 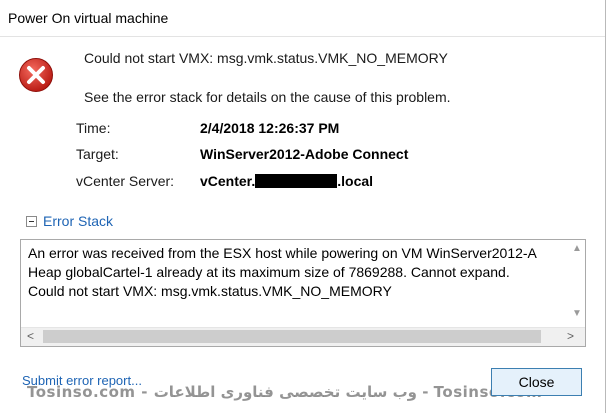 What do you see at coordinates (93, 128) in the screenshot?
I see `time-label: Time:` at bounding box center [93, 128].